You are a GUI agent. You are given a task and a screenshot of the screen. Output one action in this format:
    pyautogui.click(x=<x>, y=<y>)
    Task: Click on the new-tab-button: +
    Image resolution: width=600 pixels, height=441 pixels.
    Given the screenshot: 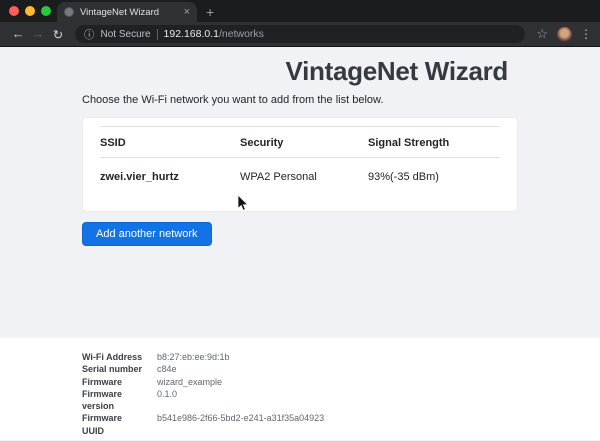 What is the action you would take?
    pyautogui.click(x=210, y=12)
    